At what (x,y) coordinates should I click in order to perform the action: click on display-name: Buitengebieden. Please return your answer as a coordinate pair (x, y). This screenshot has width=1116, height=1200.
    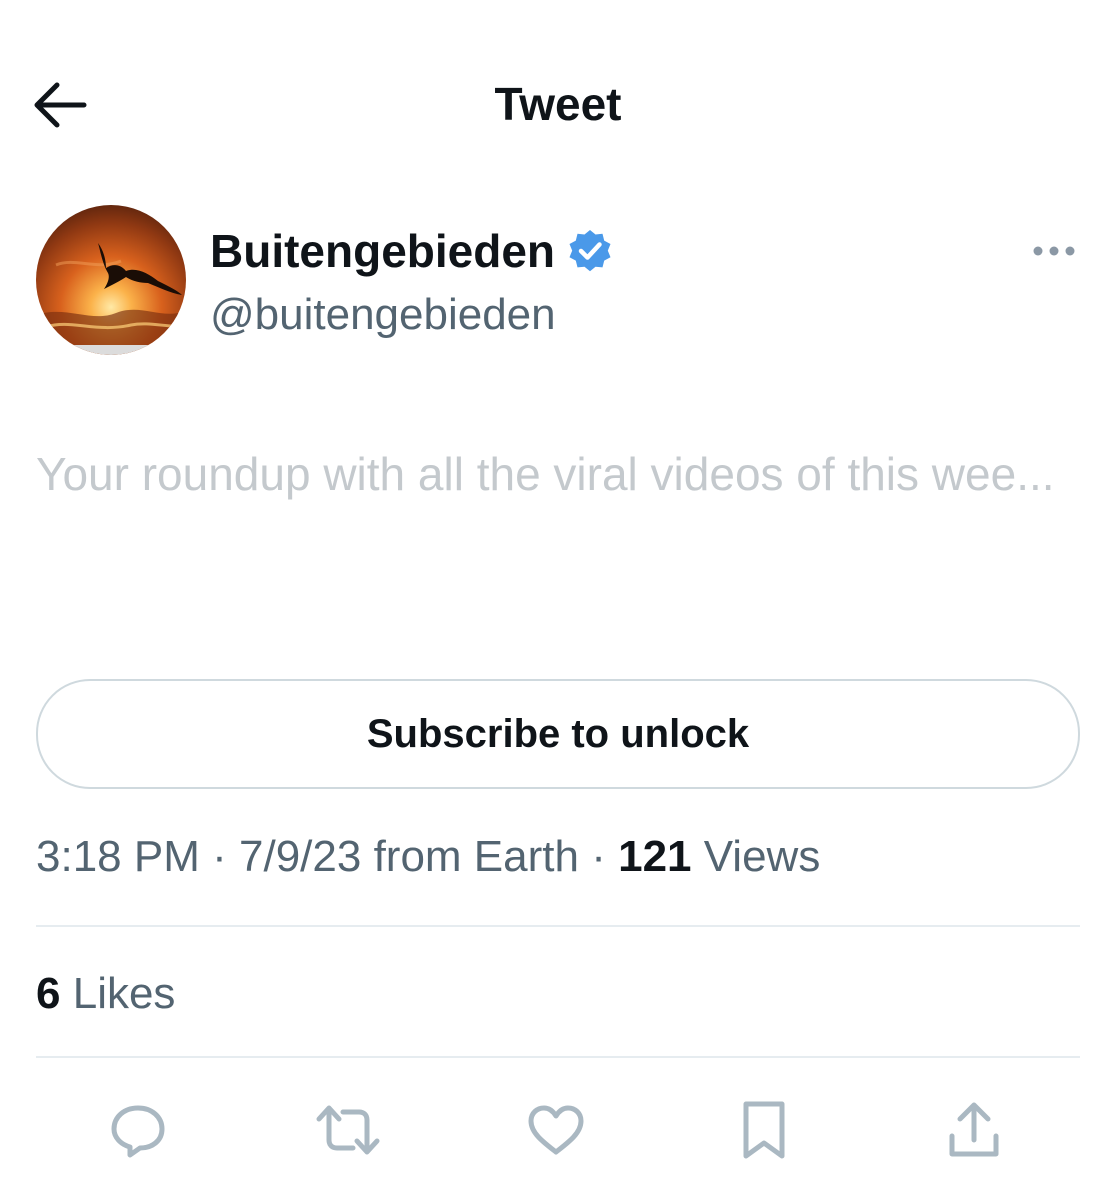
    Looking at the image, I should click on (382, 251).